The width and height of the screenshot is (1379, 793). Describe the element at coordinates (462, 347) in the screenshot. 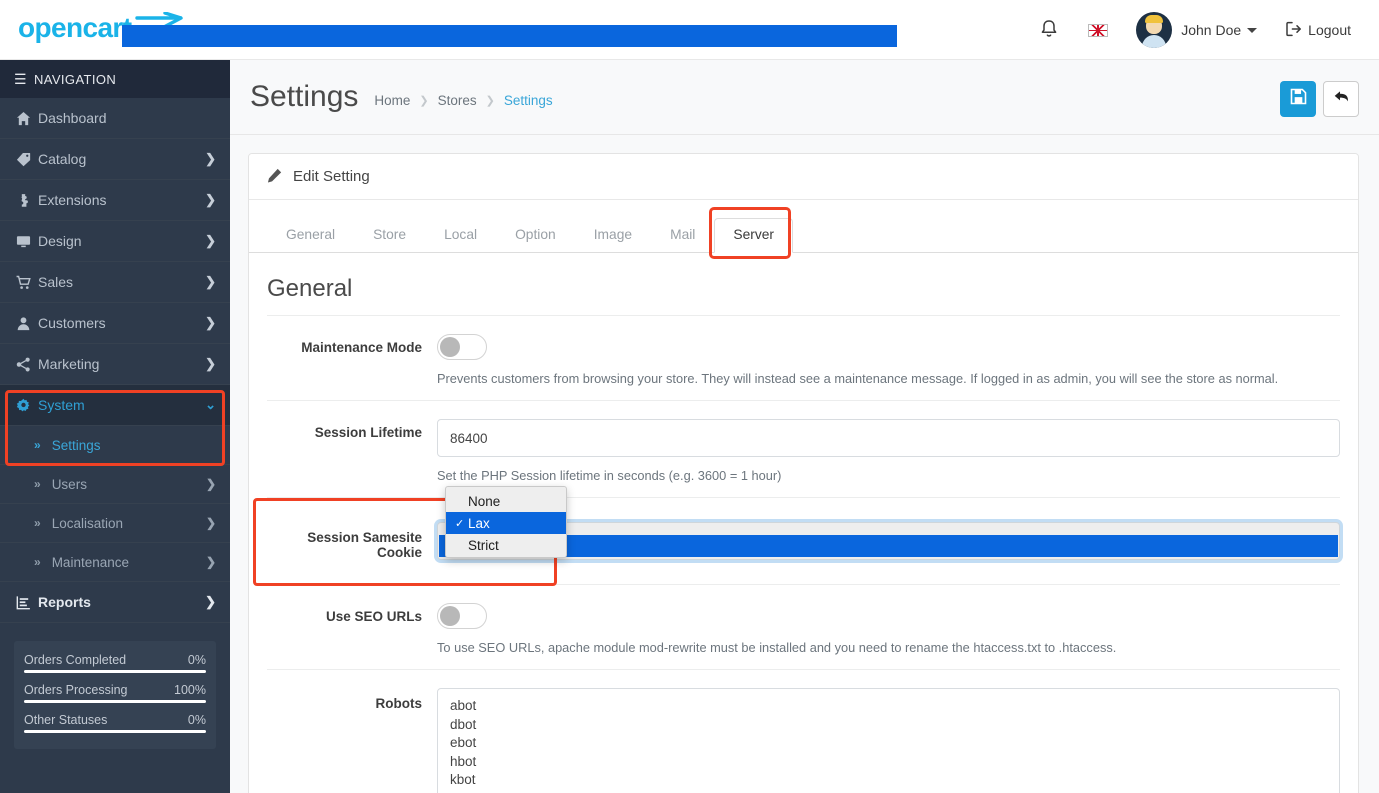

I see `maintenance-mode-toggle` at that location.